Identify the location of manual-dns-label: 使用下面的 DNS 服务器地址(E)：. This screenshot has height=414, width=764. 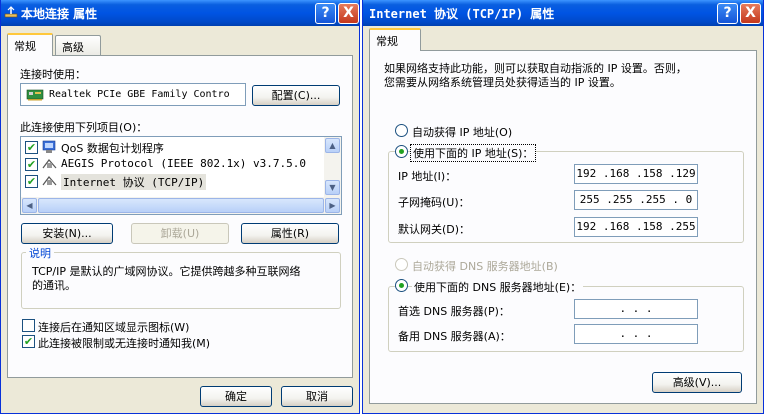
(498, 287).